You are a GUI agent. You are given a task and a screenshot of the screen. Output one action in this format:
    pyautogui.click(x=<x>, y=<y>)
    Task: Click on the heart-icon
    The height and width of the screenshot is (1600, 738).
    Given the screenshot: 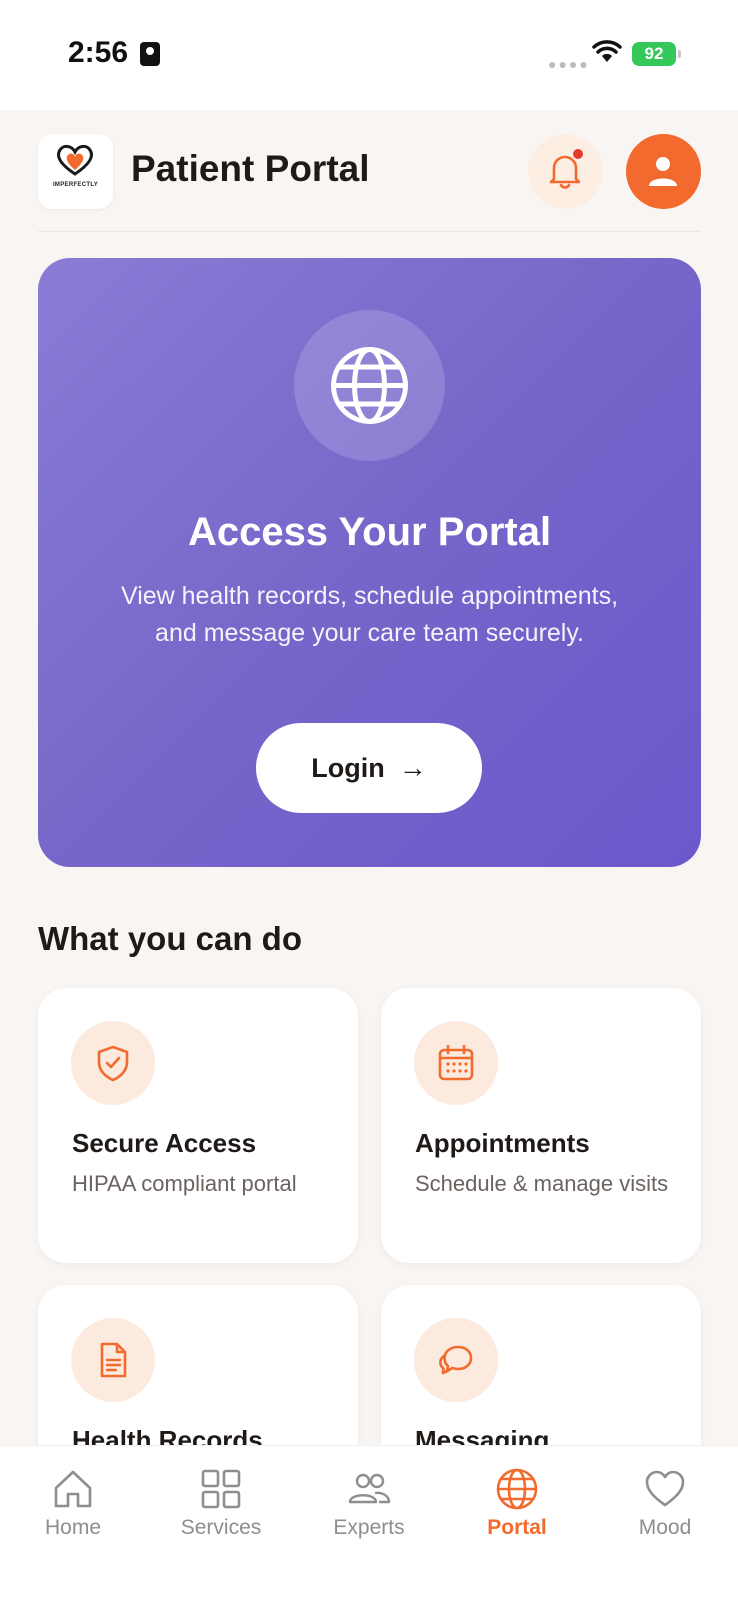 What is the action you would take?
    pyautogui.click(x=665, y=1488)
    